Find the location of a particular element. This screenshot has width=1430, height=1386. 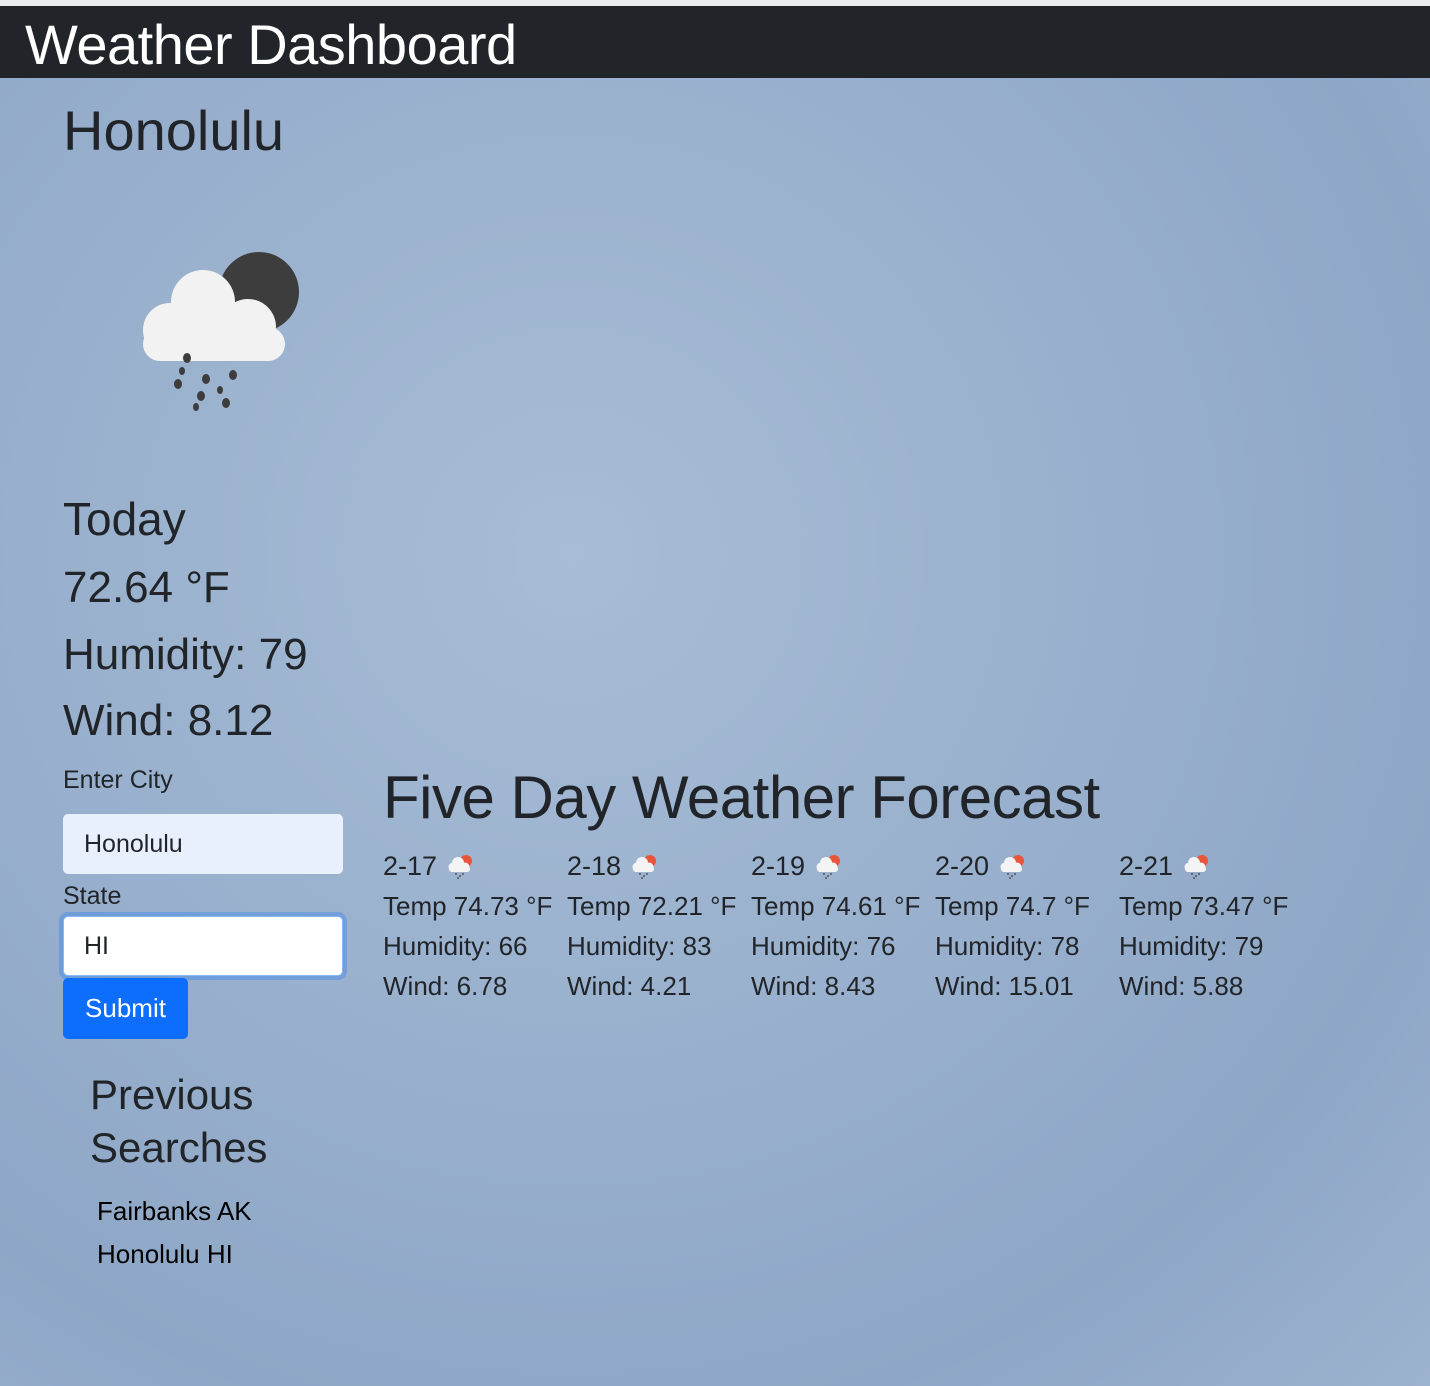

previous-searches-title: Previous Searches is located at coordinates (179, 1121).